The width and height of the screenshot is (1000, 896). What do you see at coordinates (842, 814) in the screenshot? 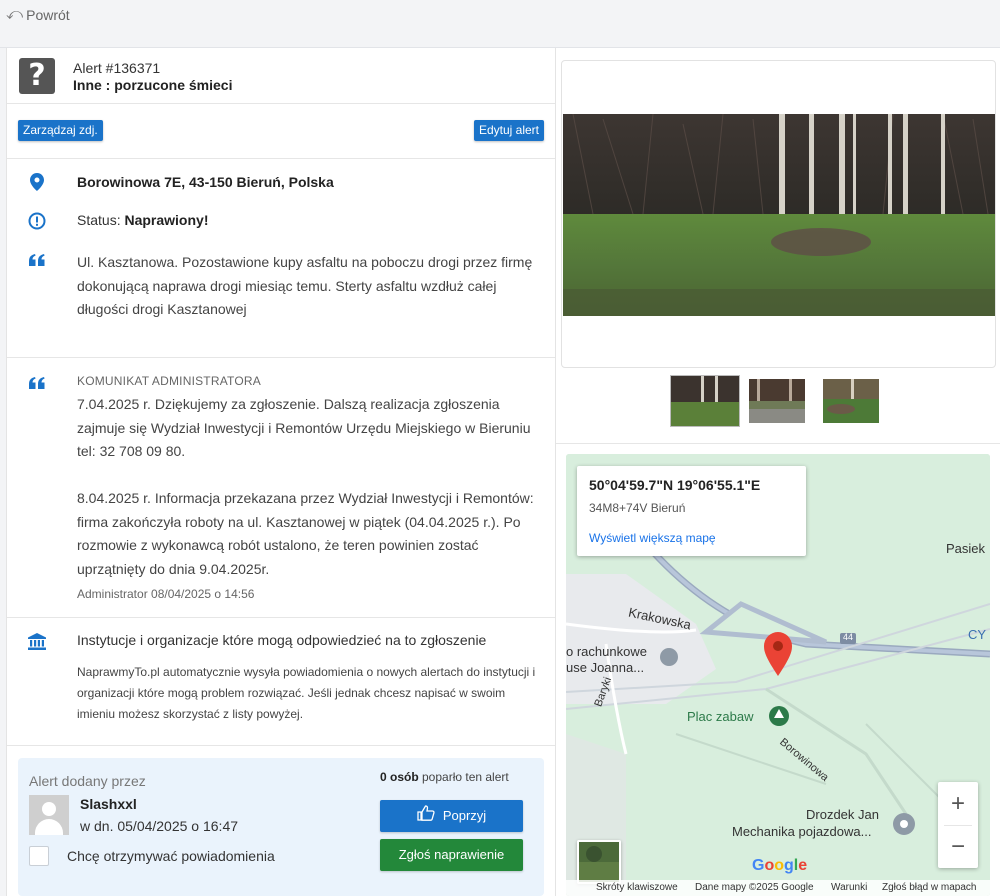
I see `map-label-drozdek: Drozdek Jan` at bounding box center [842, 814].